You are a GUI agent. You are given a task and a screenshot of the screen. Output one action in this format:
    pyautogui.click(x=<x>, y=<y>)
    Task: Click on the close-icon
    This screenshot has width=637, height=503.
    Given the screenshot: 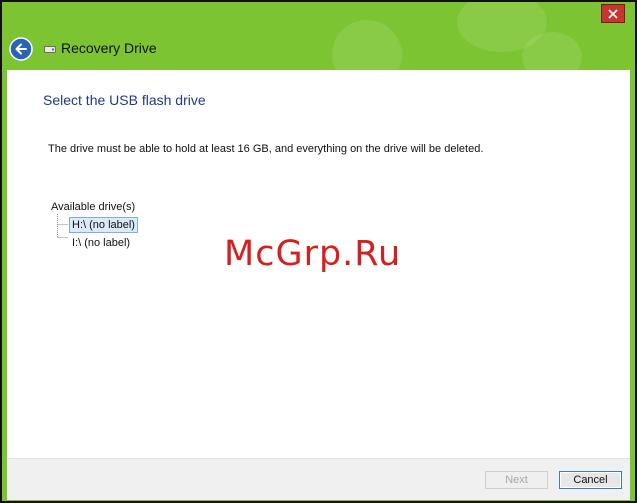 What is the action you would take?
    pyautogui.click(x=613, y=13)
    